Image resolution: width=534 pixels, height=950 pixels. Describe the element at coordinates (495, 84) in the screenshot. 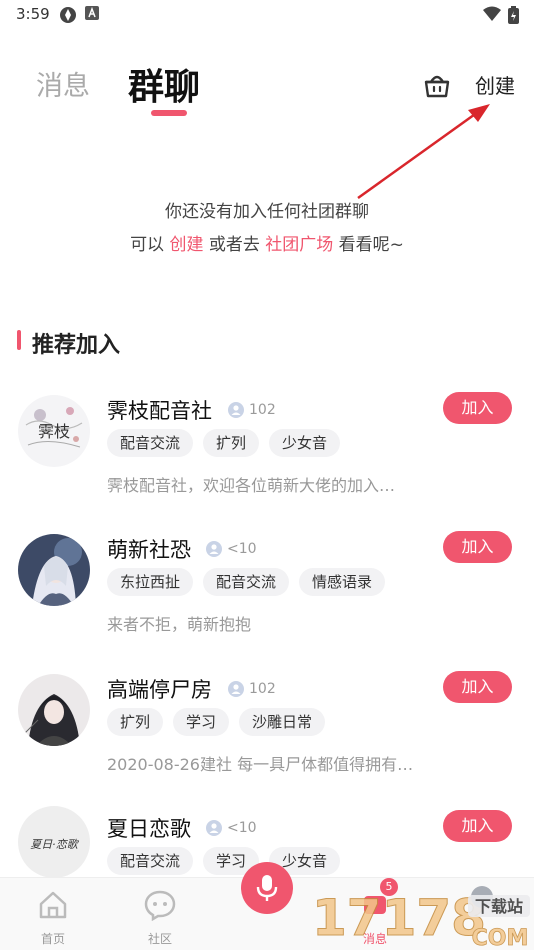

I see `create-group-button: 创建` at that location.